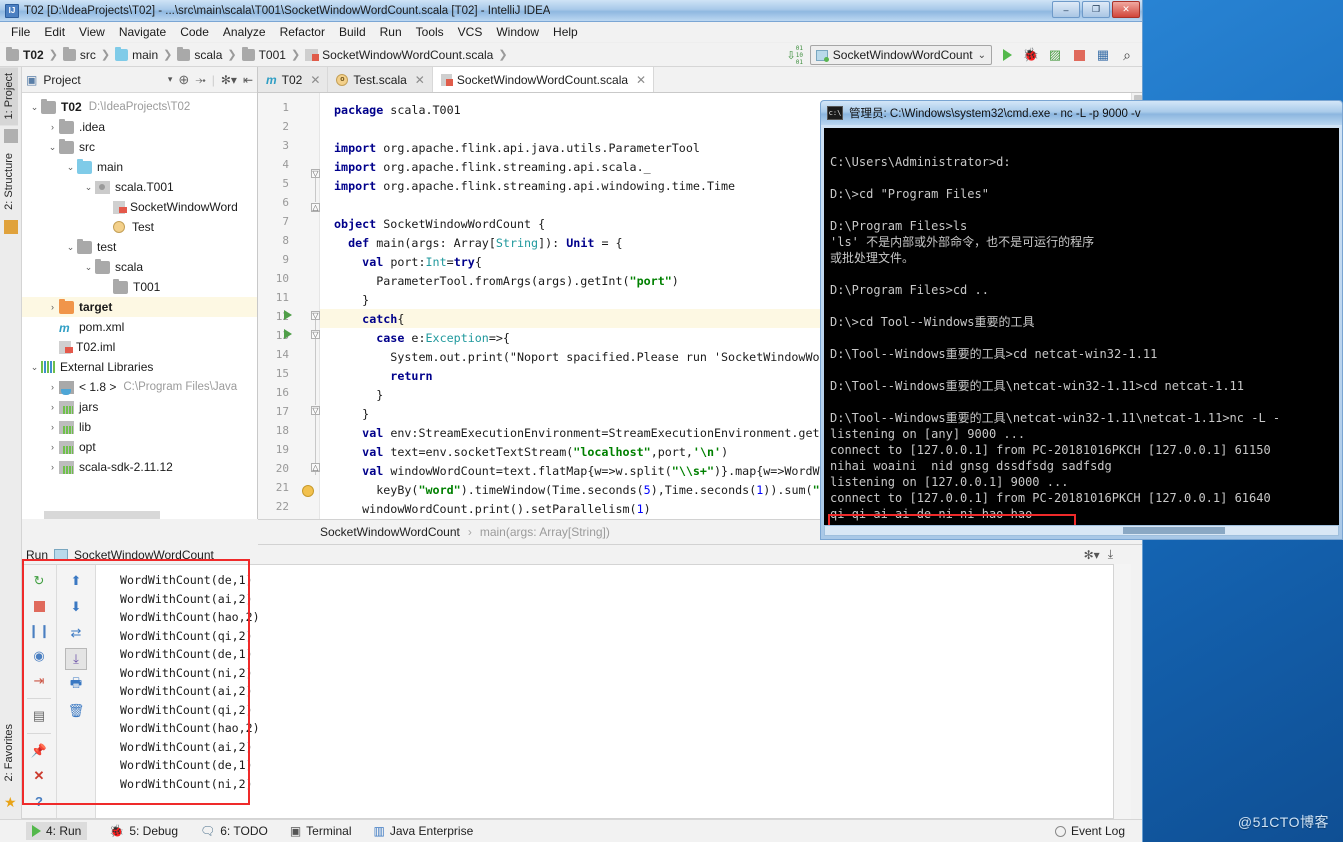  I want to click on tool-tab-project: 1: Project, so click(9, 96).